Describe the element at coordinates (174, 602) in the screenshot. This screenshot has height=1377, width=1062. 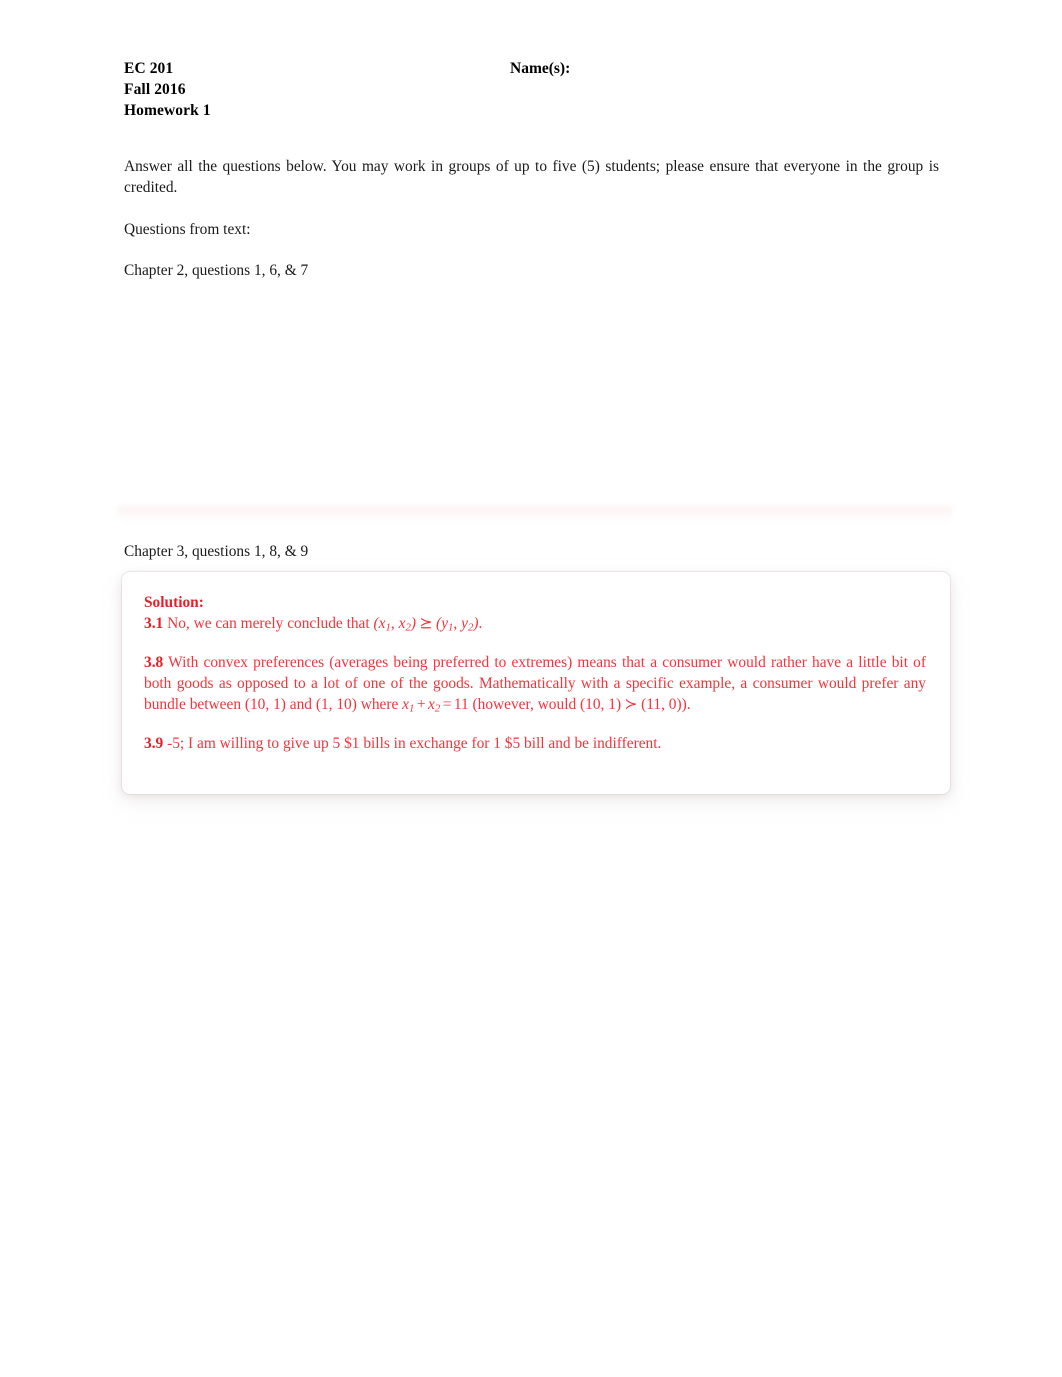
I see `solution-heading: Solution:` at that location.